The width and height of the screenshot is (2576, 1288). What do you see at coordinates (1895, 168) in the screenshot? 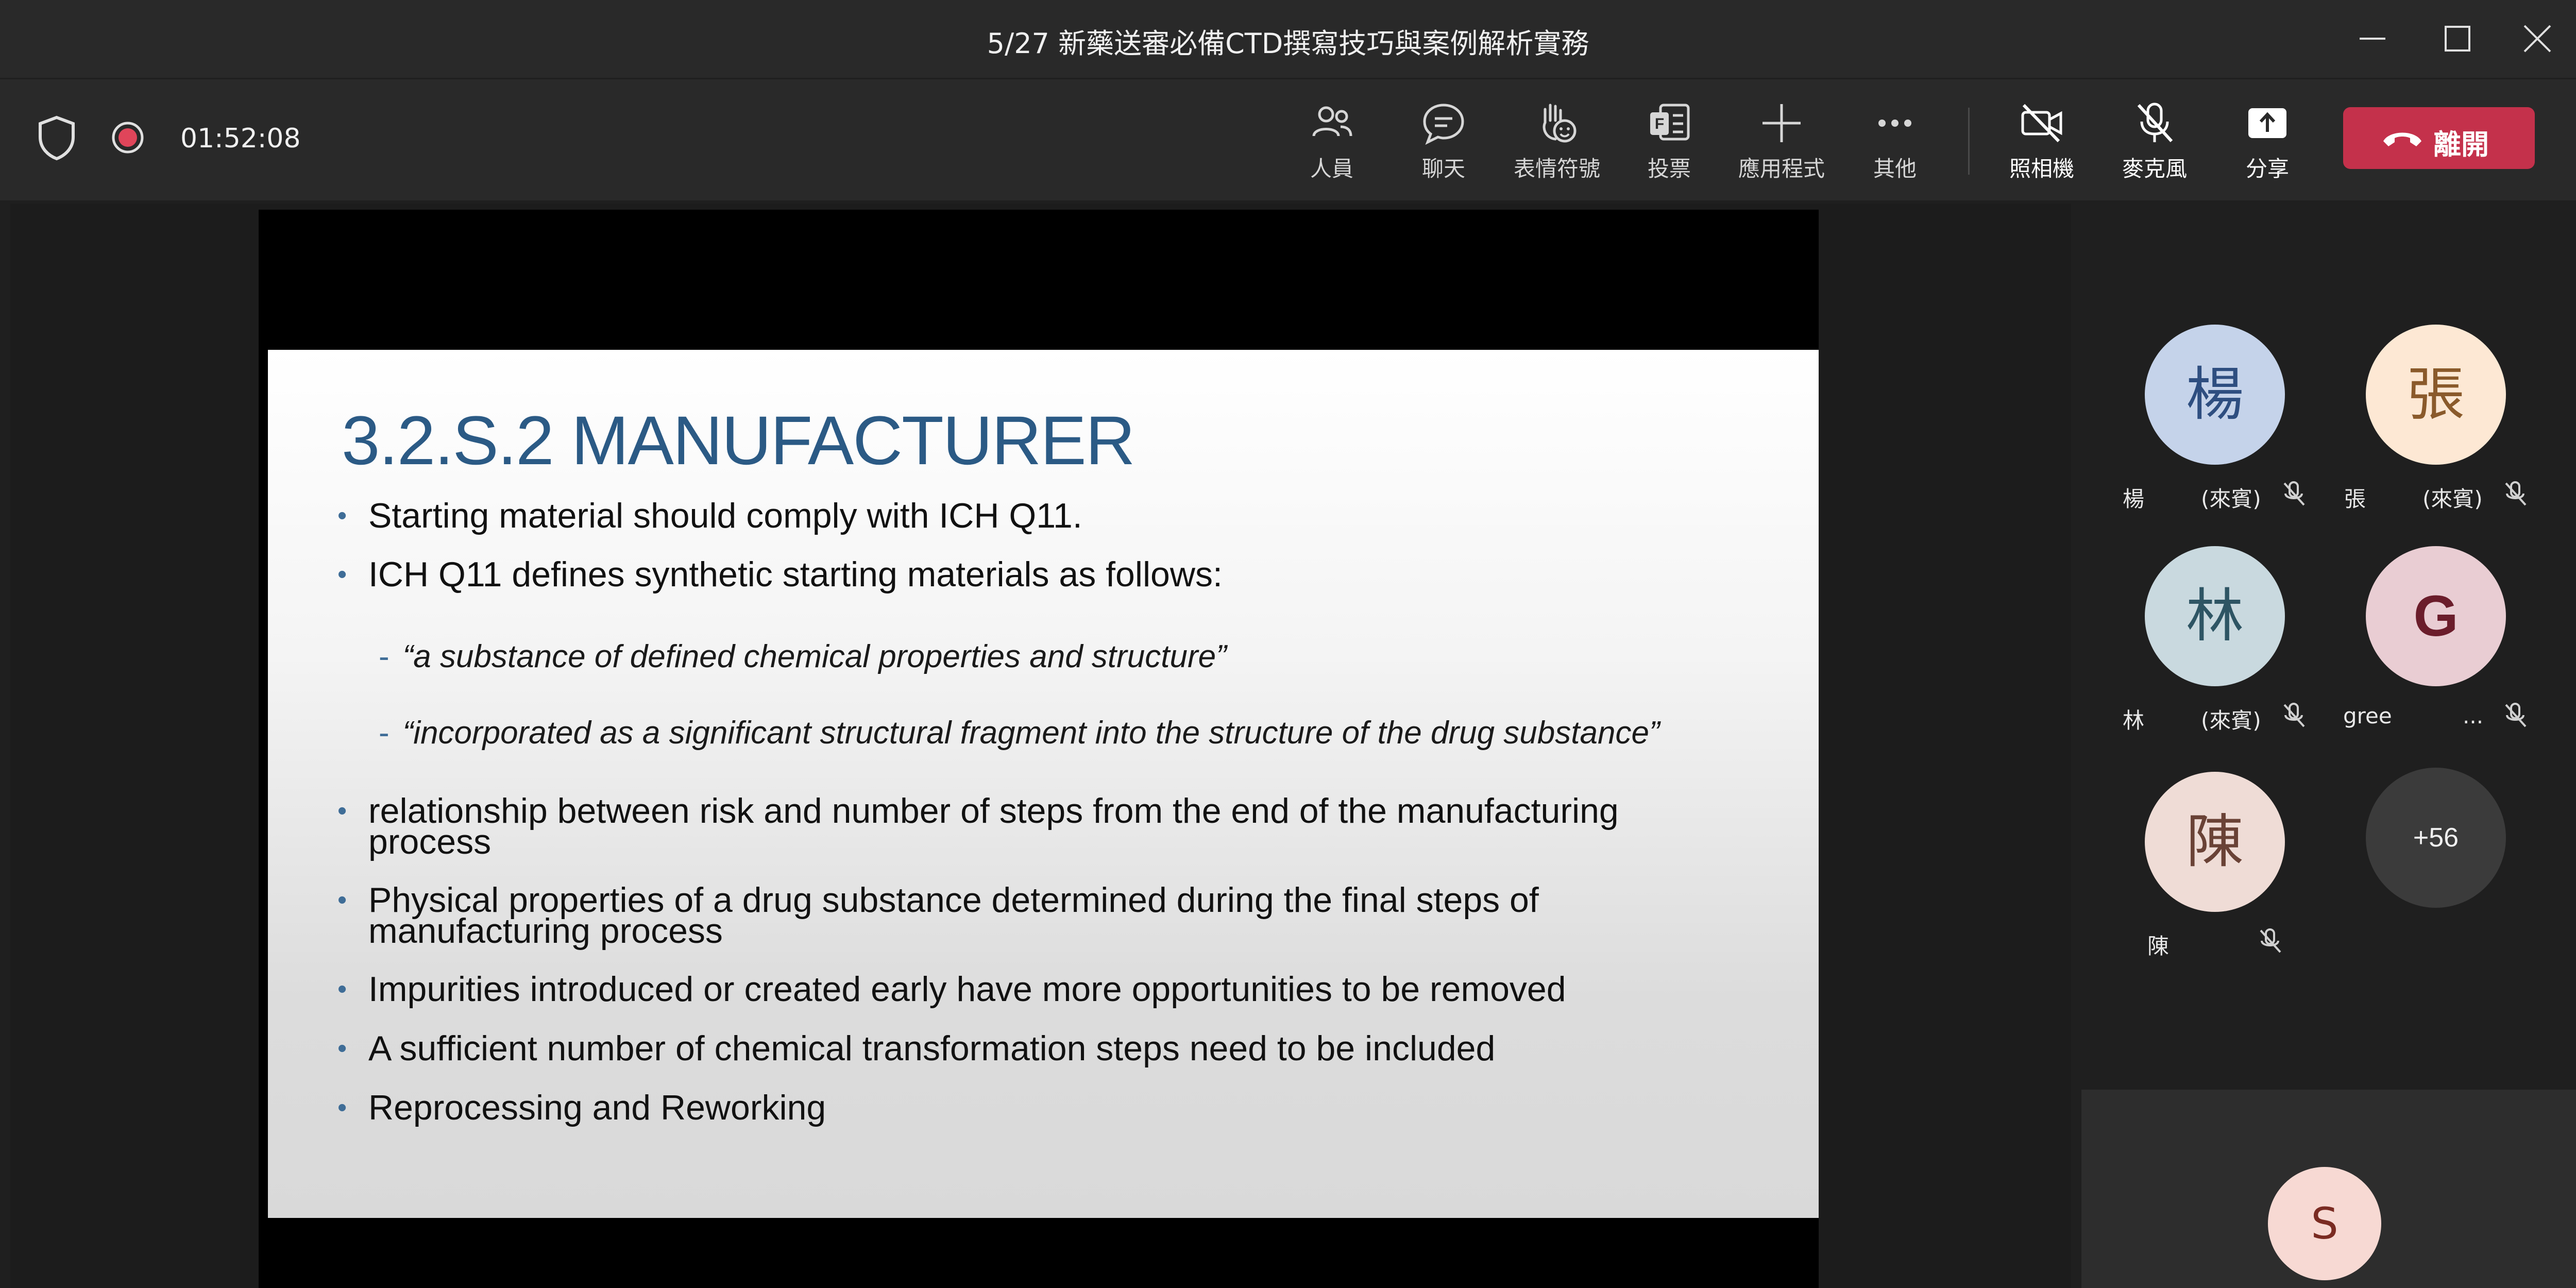
I see `more-label: 其他` at bounding box center [1895, 168].